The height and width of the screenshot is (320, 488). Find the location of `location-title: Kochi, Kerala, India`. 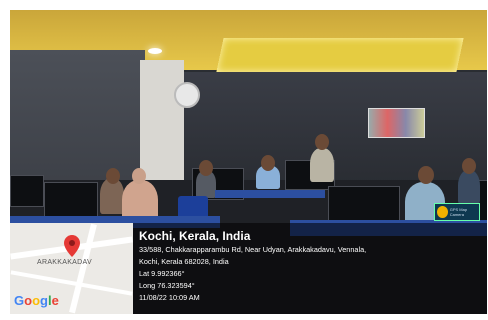

location-title: Kochi, Kerala, India is located at coordinates (195, 236).